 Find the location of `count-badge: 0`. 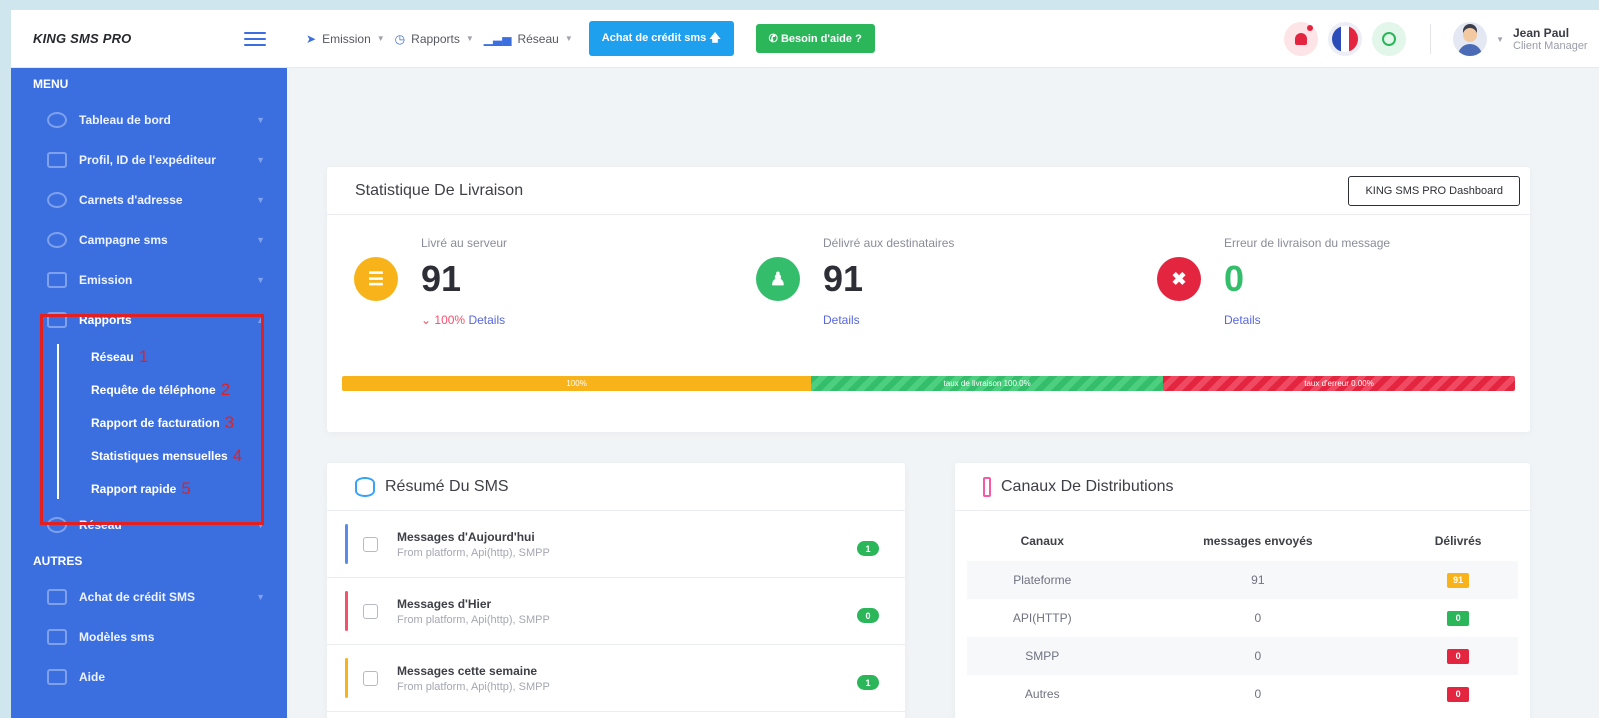

count-badge: 0 is located at coordinates (868, 615).